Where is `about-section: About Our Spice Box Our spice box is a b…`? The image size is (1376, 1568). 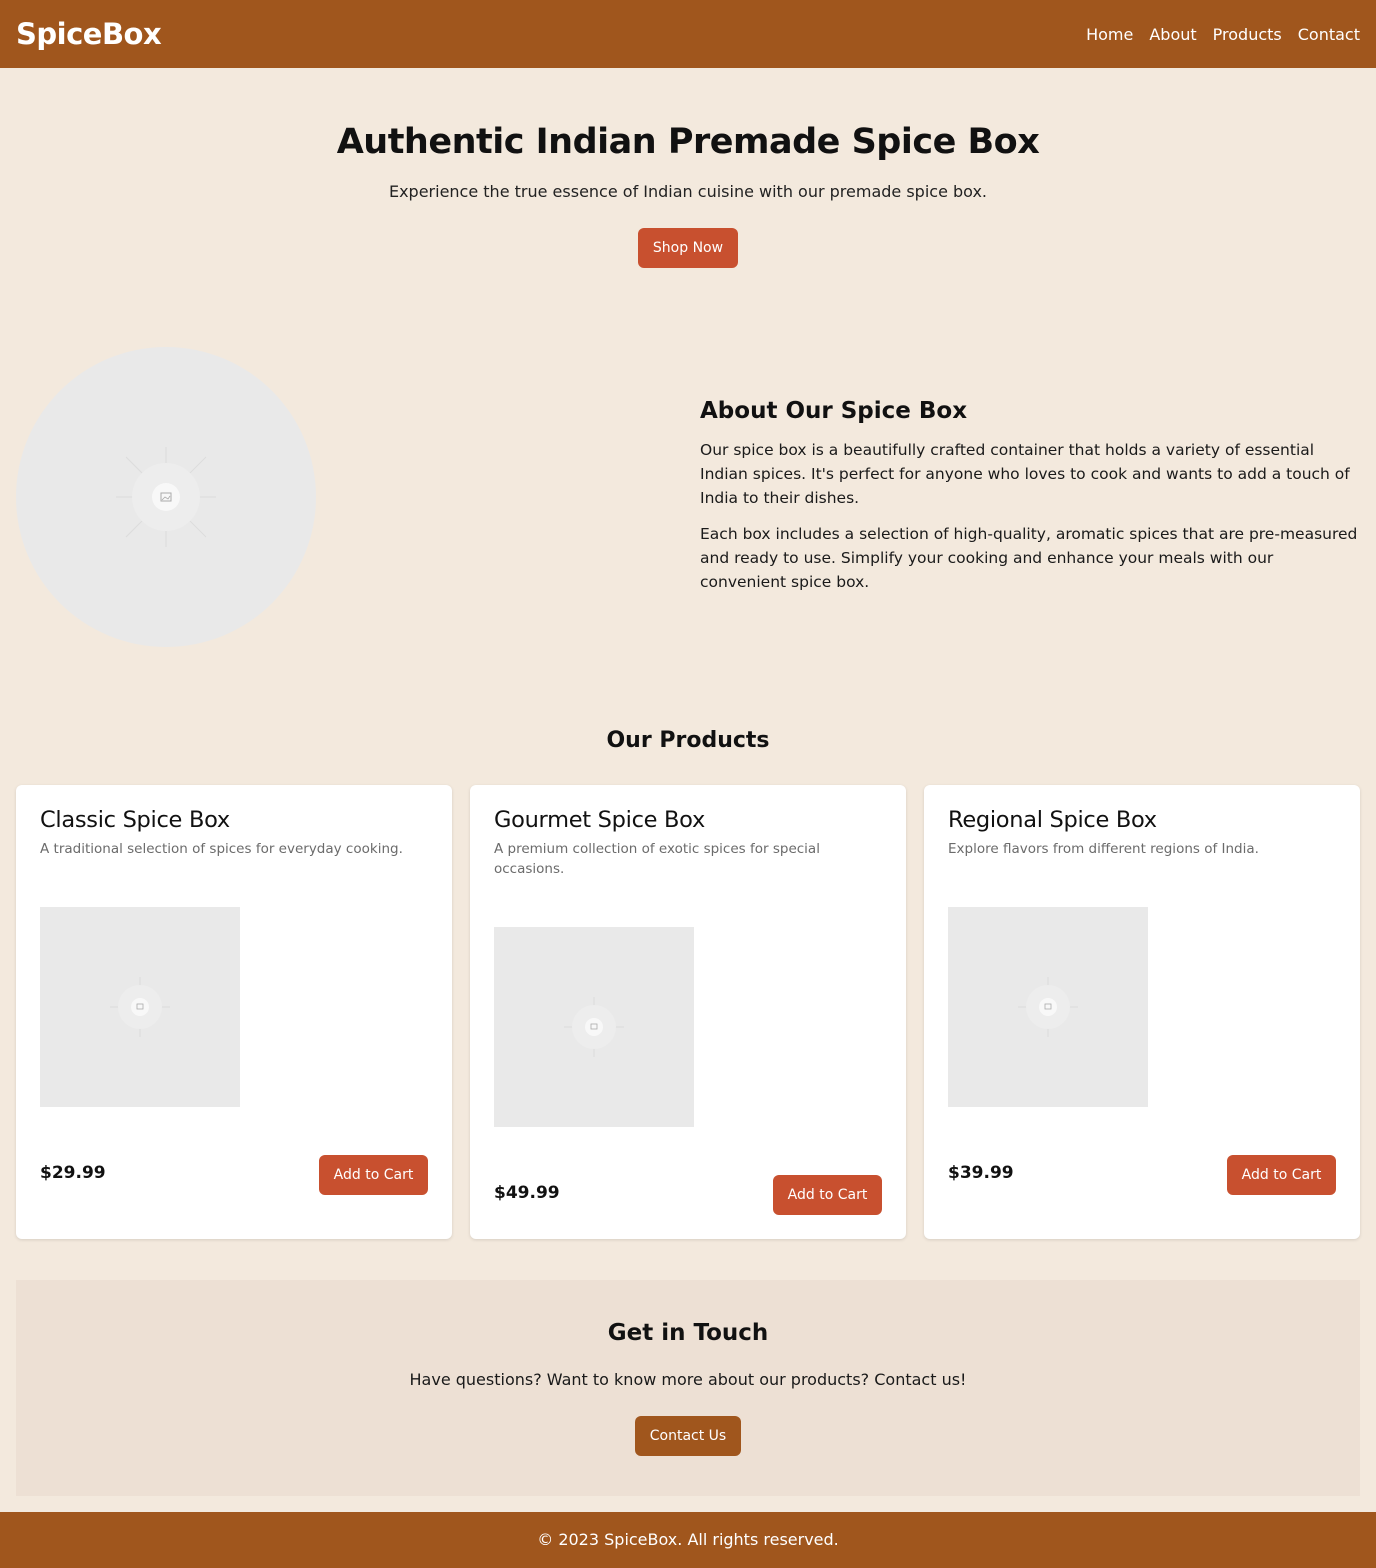 about-section: About Our Spice Box Our spice box is a b… is located at coordinates (1030, 502).